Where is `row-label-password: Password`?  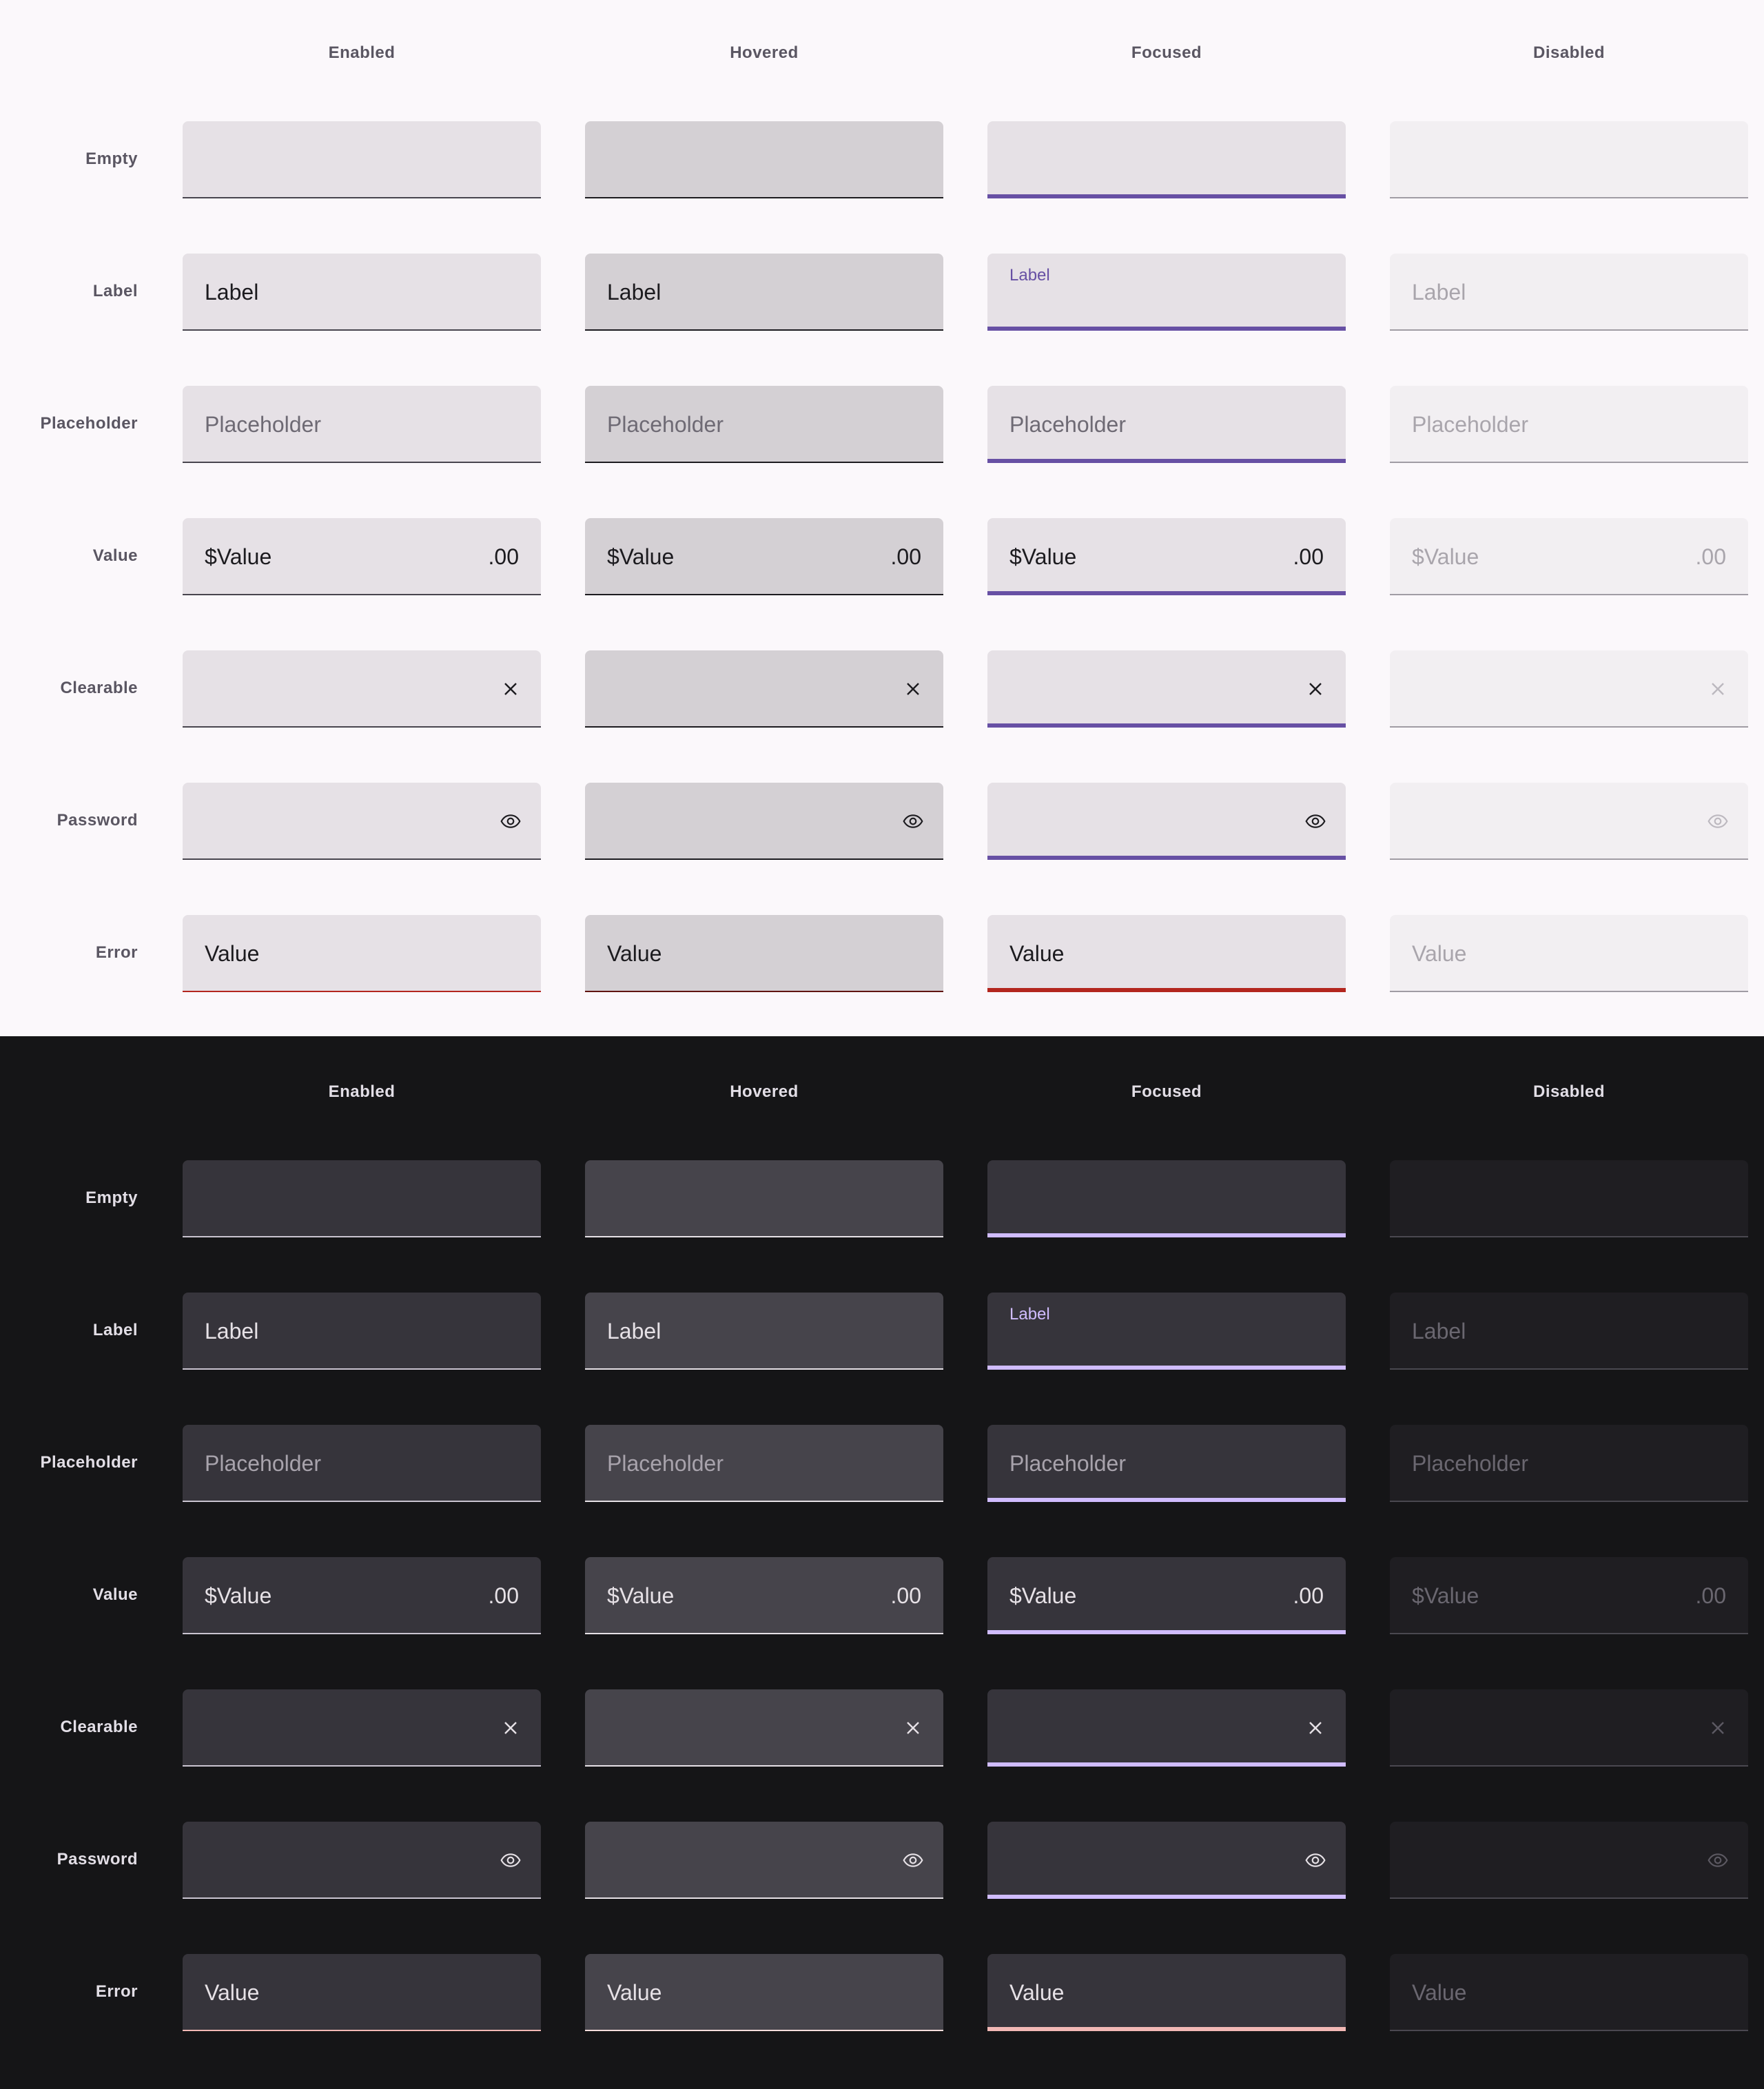 row-label-password: Password is located at coordinates (97, 1859).